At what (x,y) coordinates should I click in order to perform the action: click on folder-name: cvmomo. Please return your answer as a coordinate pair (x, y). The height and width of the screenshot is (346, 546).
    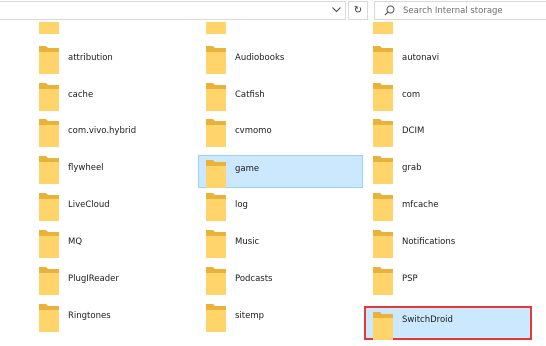
    Looking at the image, I should click on (253, 131).